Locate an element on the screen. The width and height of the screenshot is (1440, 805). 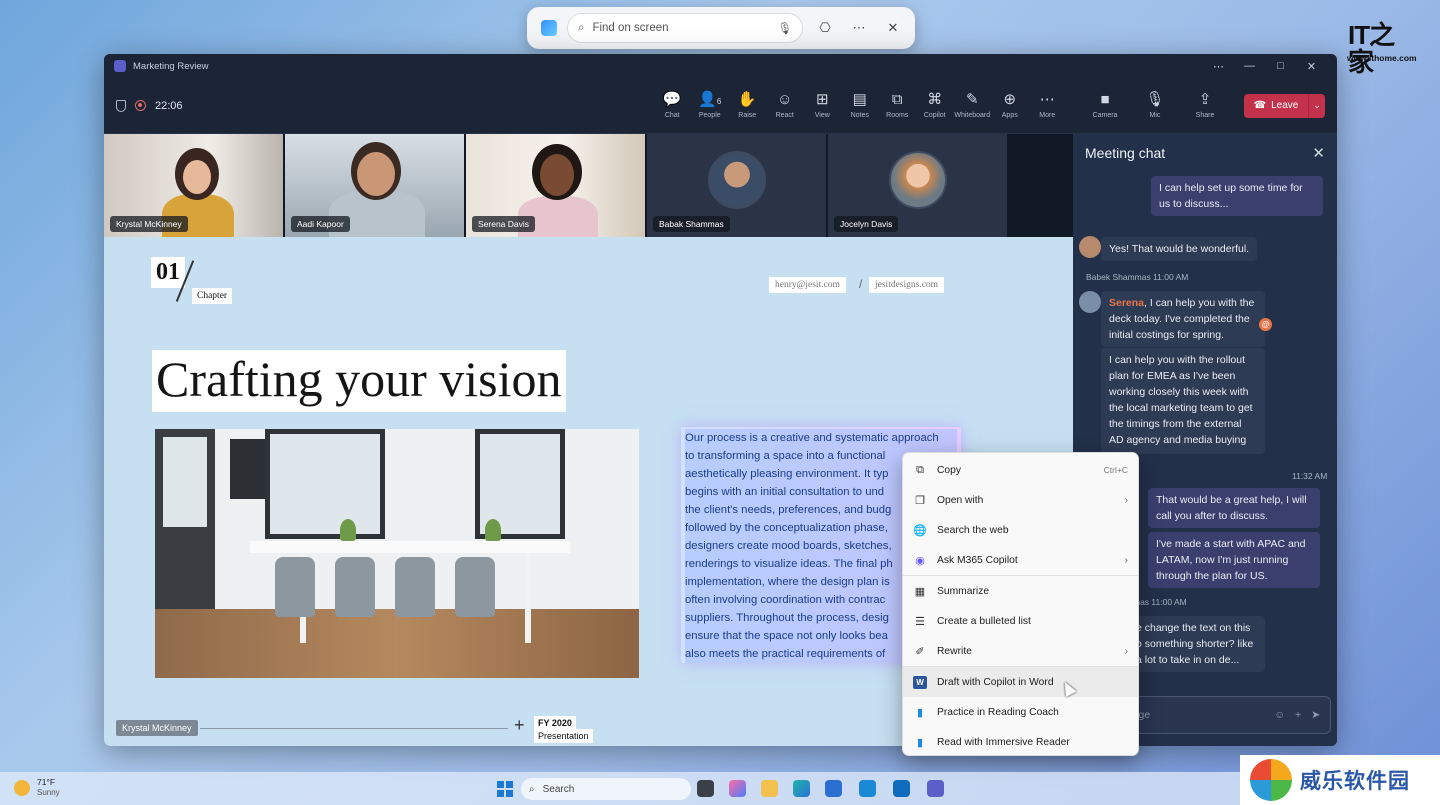
phone-icon: ☎ is located at coordinates (1260, 105).